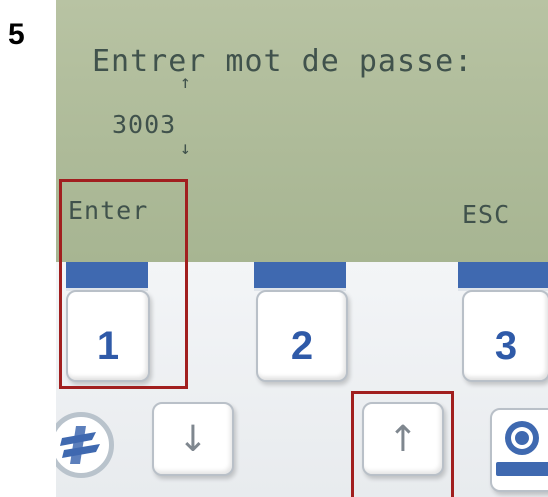 The width and height of the screenshot is (548, 497). I want to click on down-arrow-button: ↓, so click(193, 439).